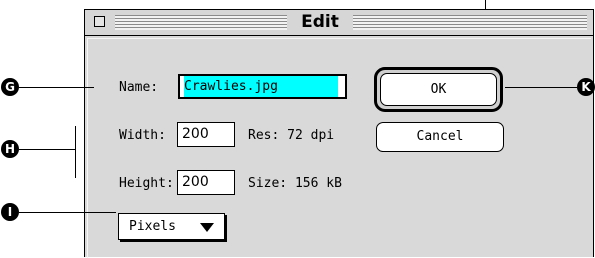 The image size is (595, 258). I want to click on ok-button-label: OK, so click(438, 89).